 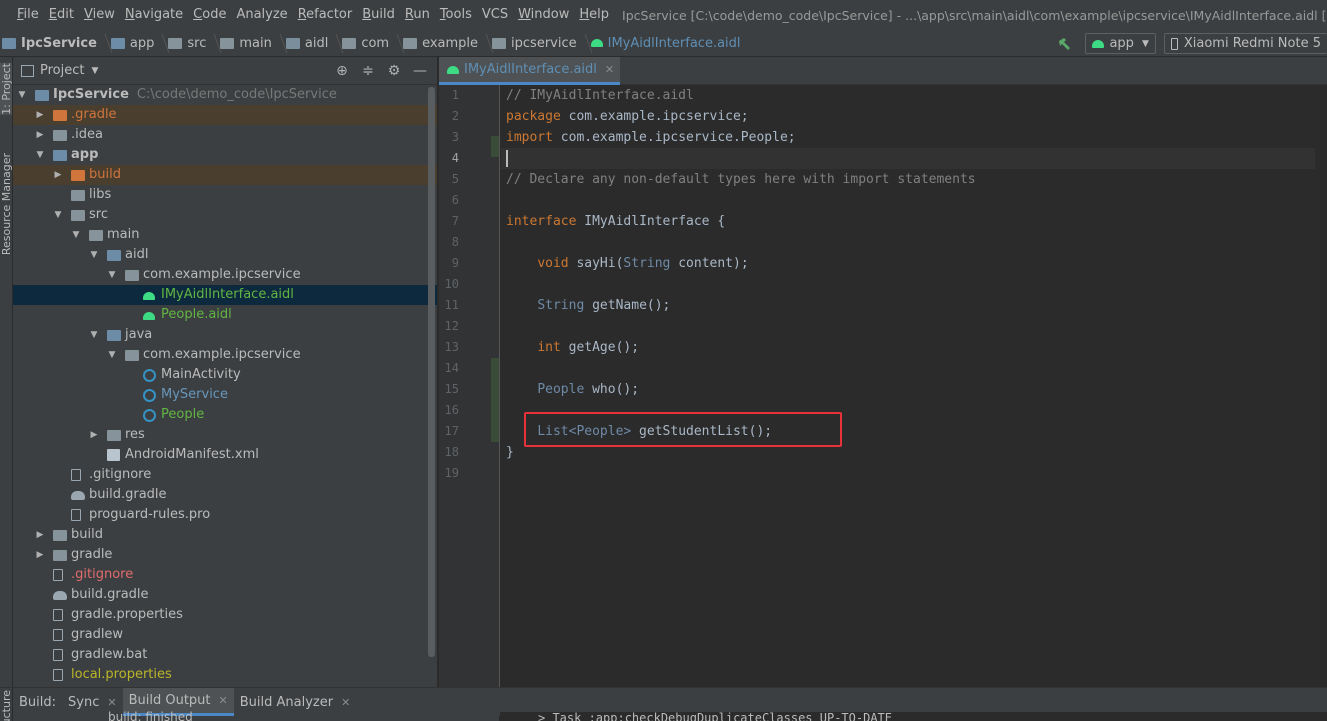 What do you see at coordinates (366, 43) in the screenshot?
I see `breadcrumb-item: com` at bounding box center [366, 43].